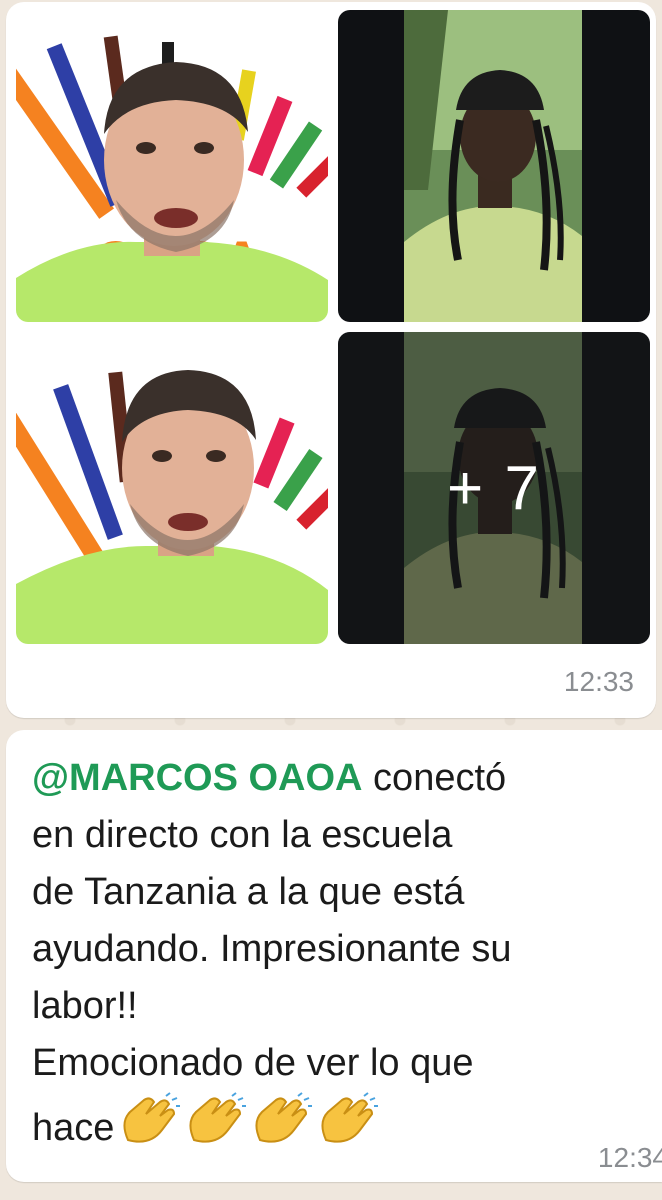 This screenshot has height=1200, width=662. Describe the element at coordinates (197, 778) in the screenshot. I see `user-mention-link: @MARCOS OAOA` at that location.